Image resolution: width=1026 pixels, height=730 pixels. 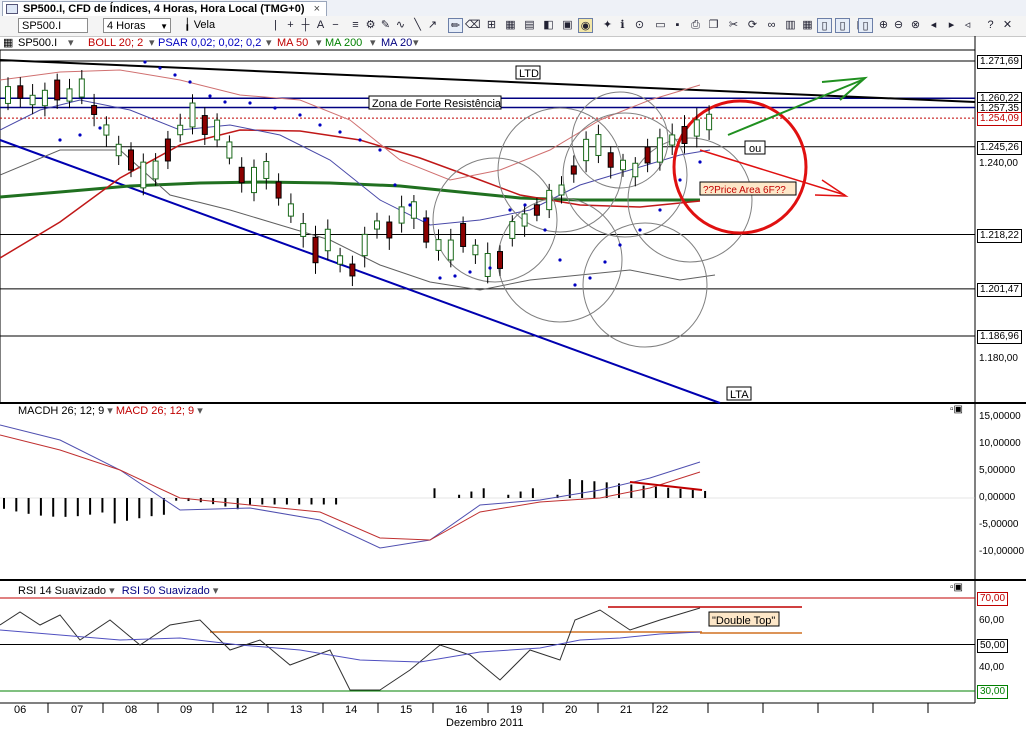 I want to click on price-level-badge: 1.254,09, so click(x=999, y=119).